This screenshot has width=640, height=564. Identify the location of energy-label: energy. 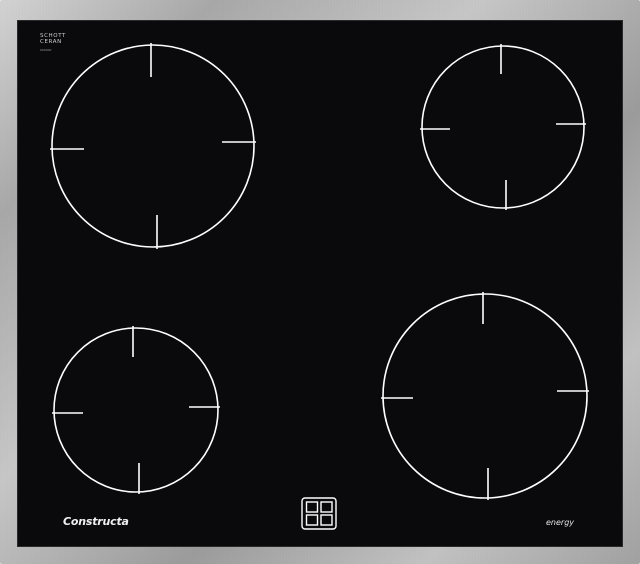
(559, 522).